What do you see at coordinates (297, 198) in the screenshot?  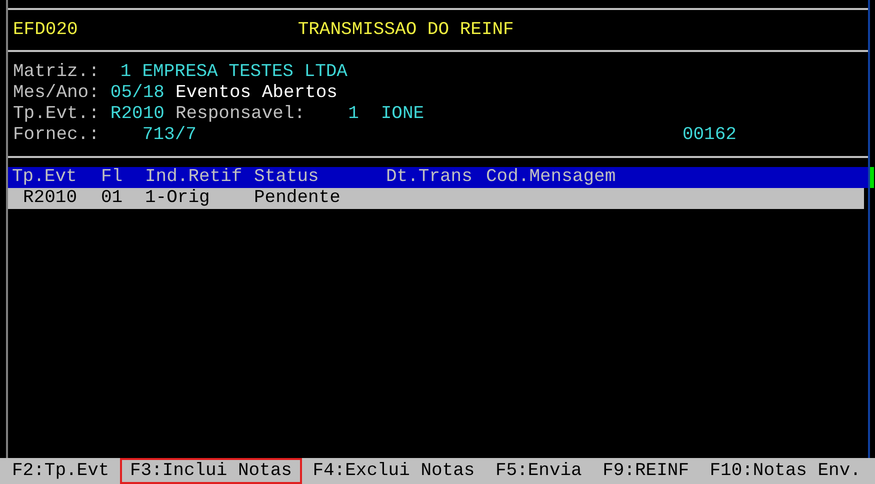 I see `table-cell: Pendente` at bounding box center [297, 198].